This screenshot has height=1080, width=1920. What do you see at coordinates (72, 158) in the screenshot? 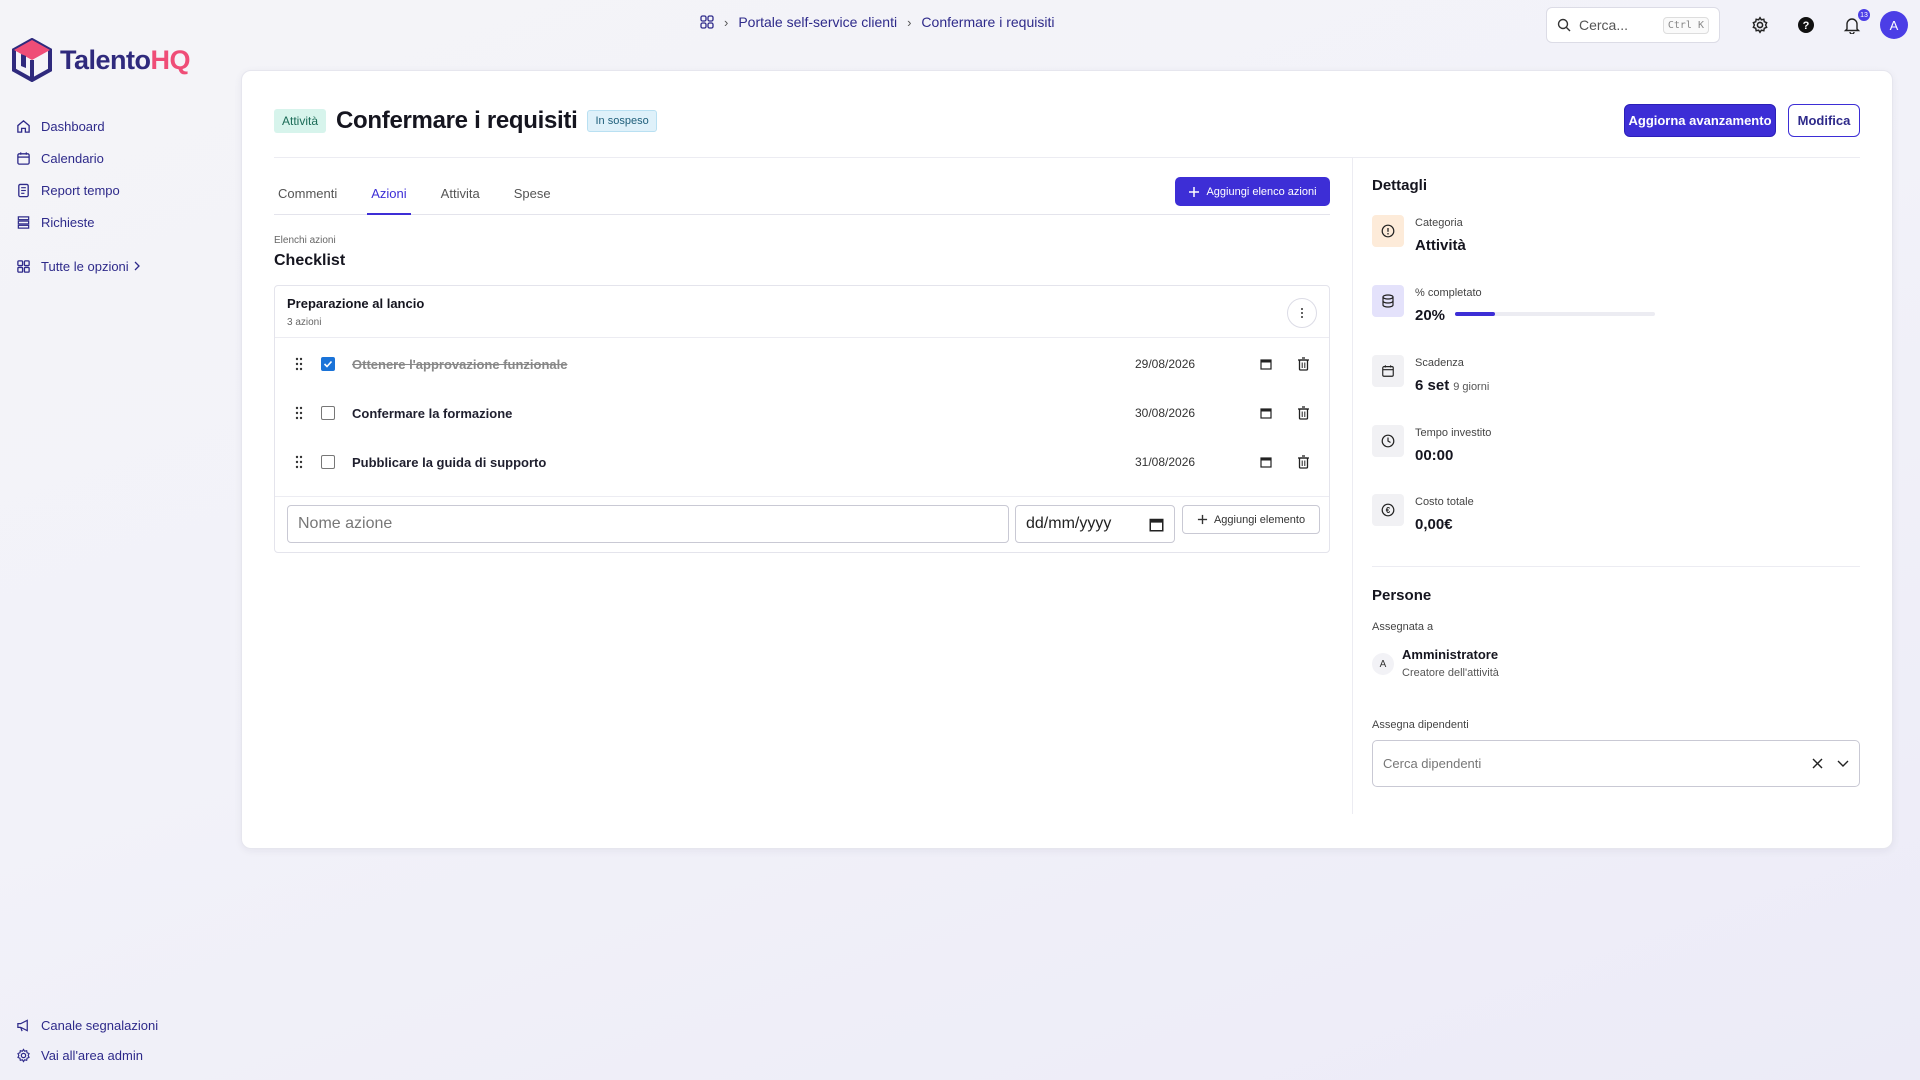
I see `sidebar-item-label: Calendario` at bounding box center [72, 158].